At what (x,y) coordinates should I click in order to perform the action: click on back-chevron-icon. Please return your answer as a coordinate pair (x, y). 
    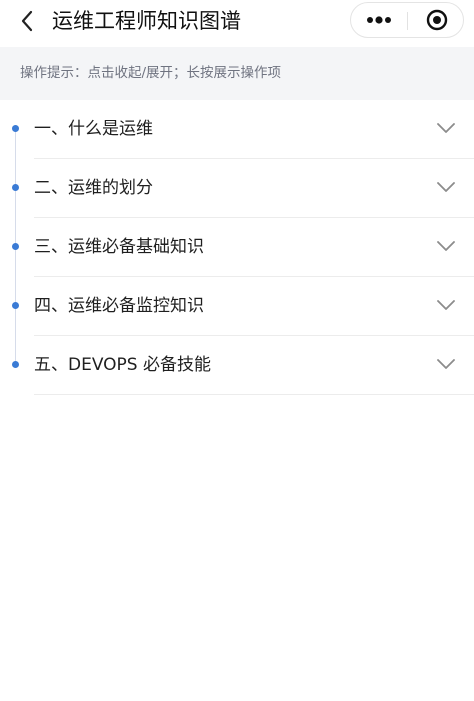
    Looking at the image, I should click on (27, 21).